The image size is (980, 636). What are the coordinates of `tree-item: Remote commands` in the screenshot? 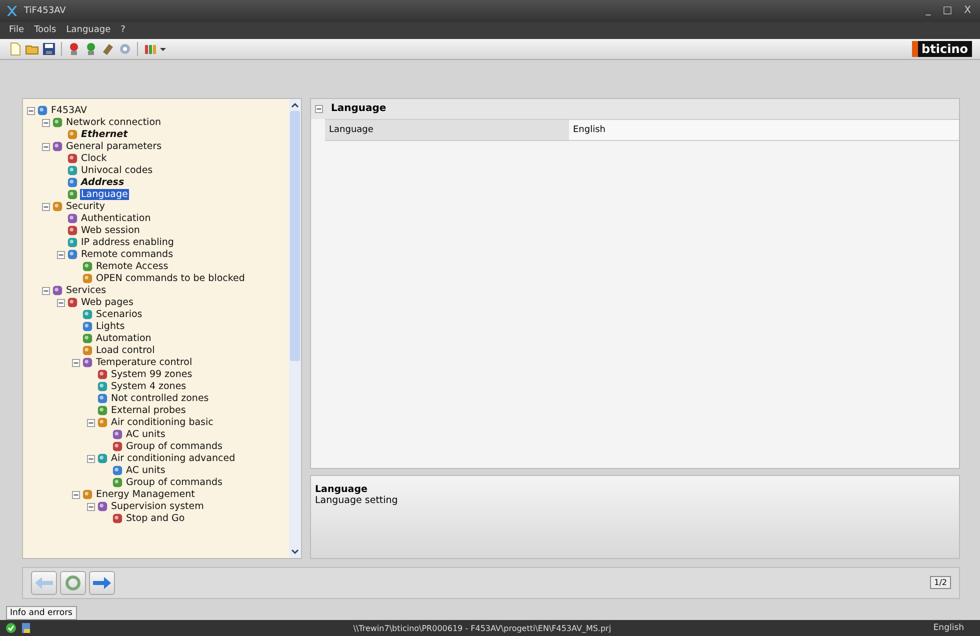 It's located at (127, 254).